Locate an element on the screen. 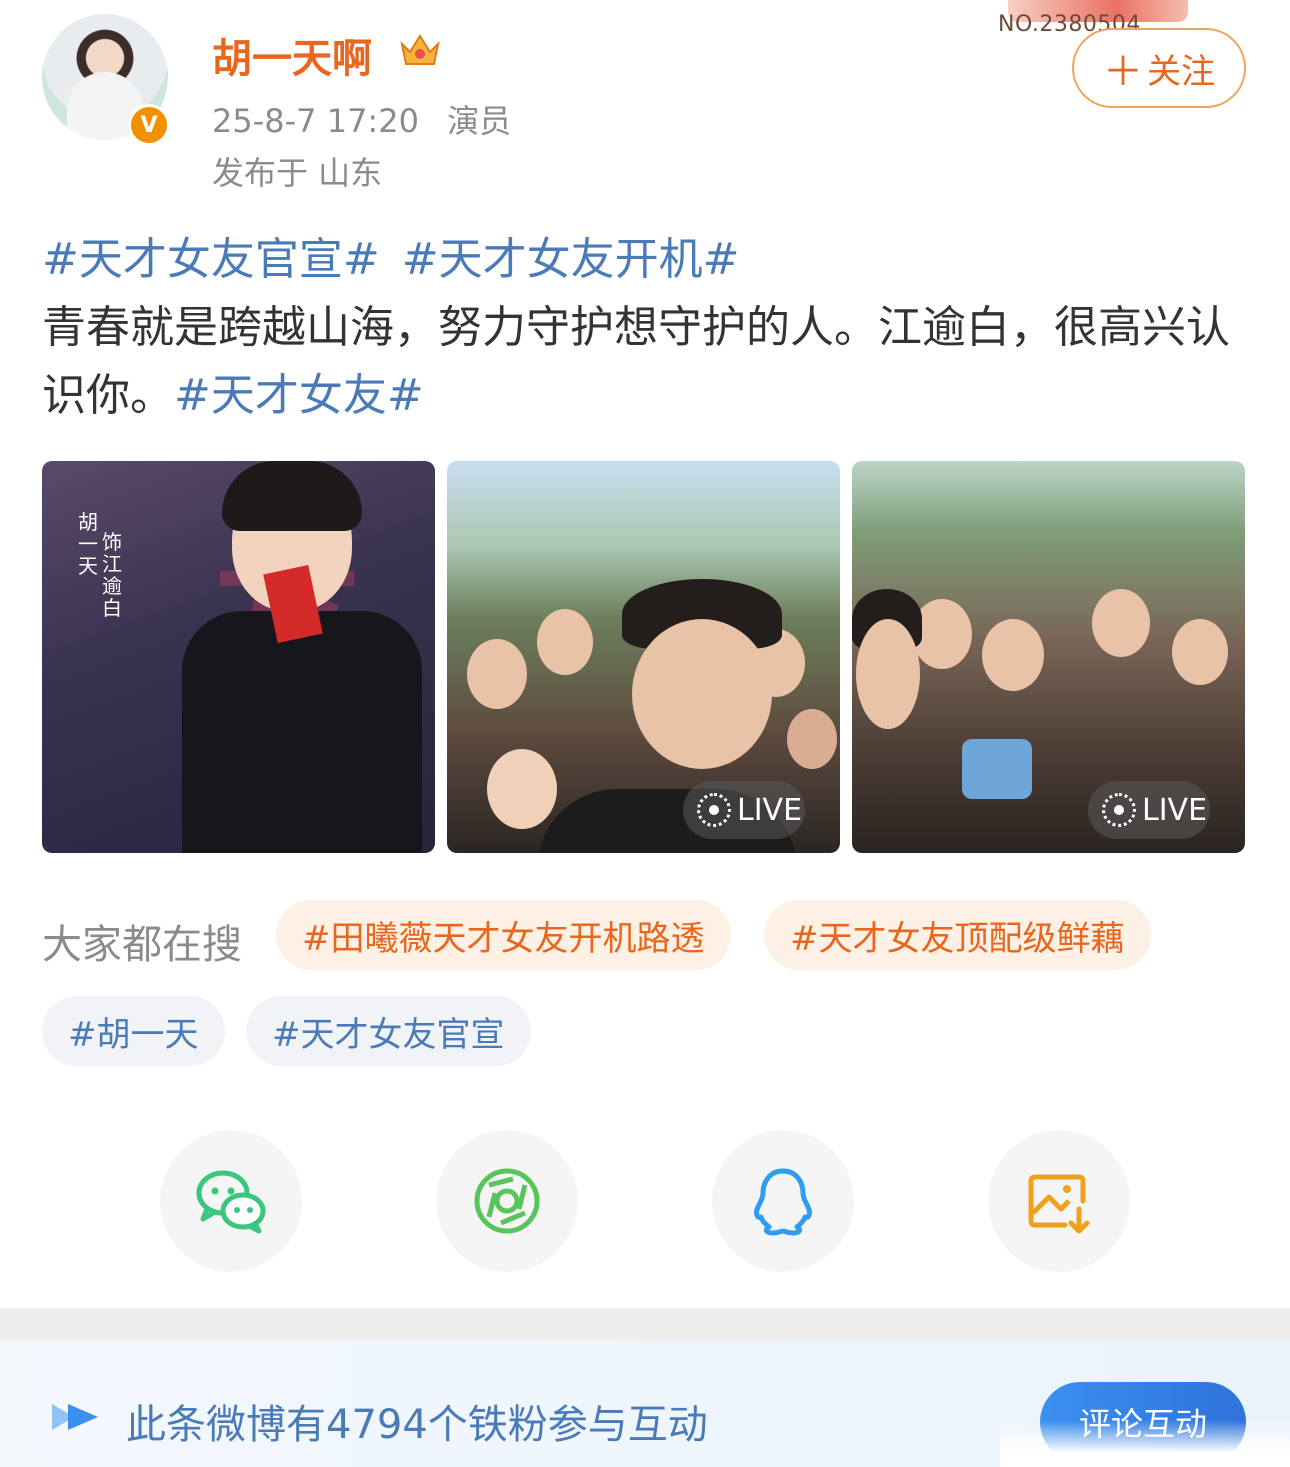 The height and width of the screenshot is (1467, 1290). username: 胡一天啊 is located at coordinates (292, 55).